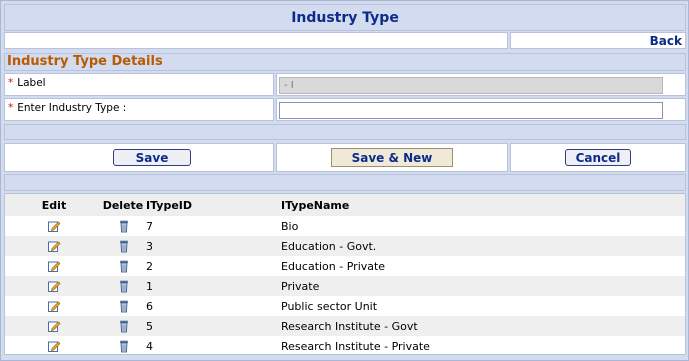 This screenshot has height=361, width=689. I want to click on itypename-cell: Private, so click(300, 286).